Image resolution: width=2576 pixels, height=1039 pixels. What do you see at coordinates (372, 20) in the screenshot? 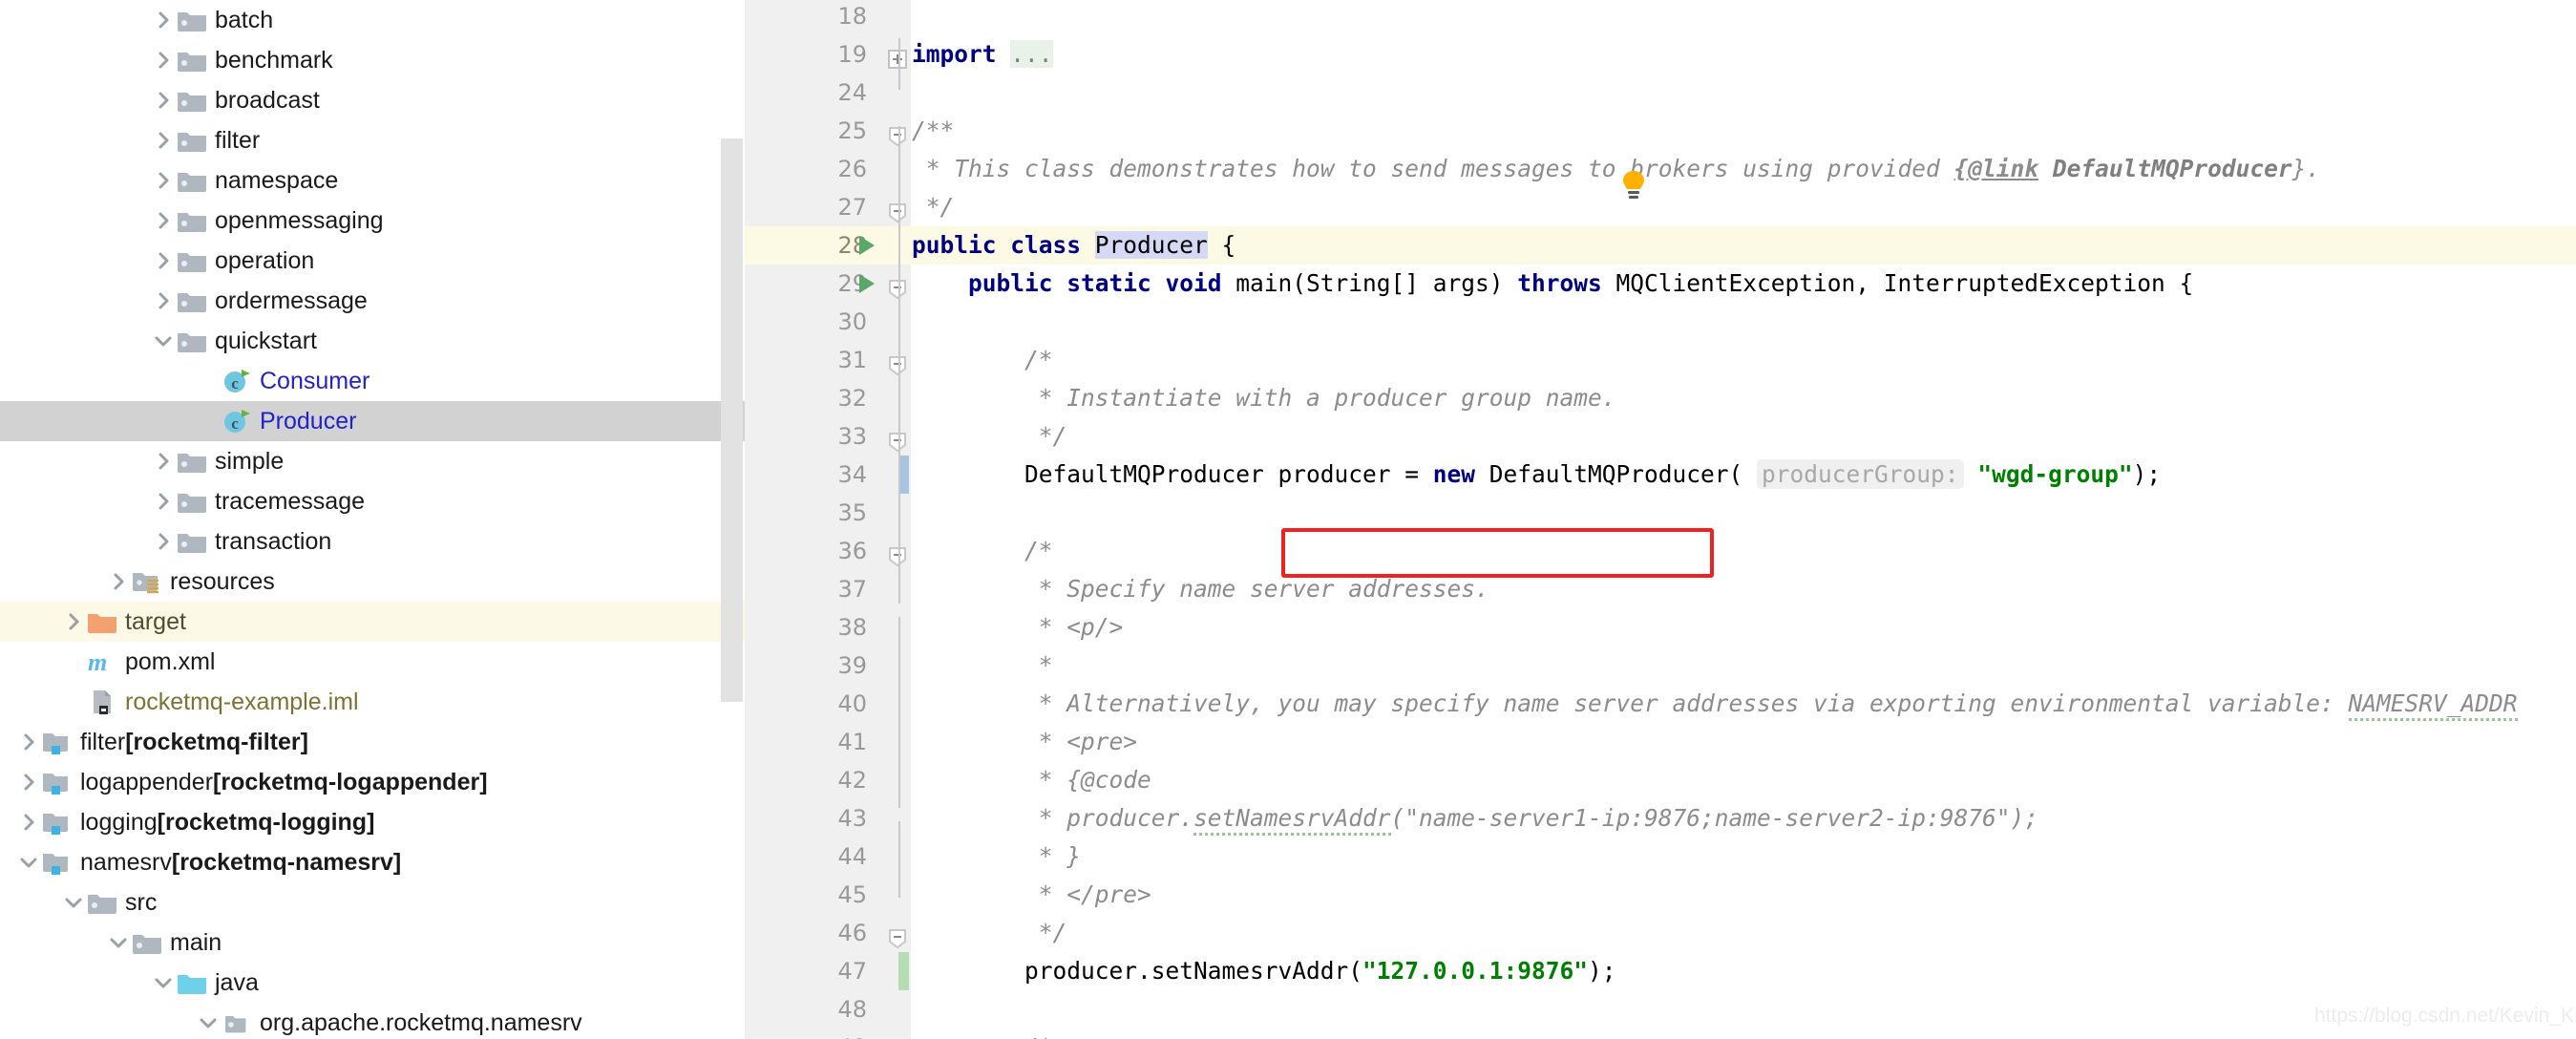
I see `tree-item-batch: batch` at bounding box center [372, 20].